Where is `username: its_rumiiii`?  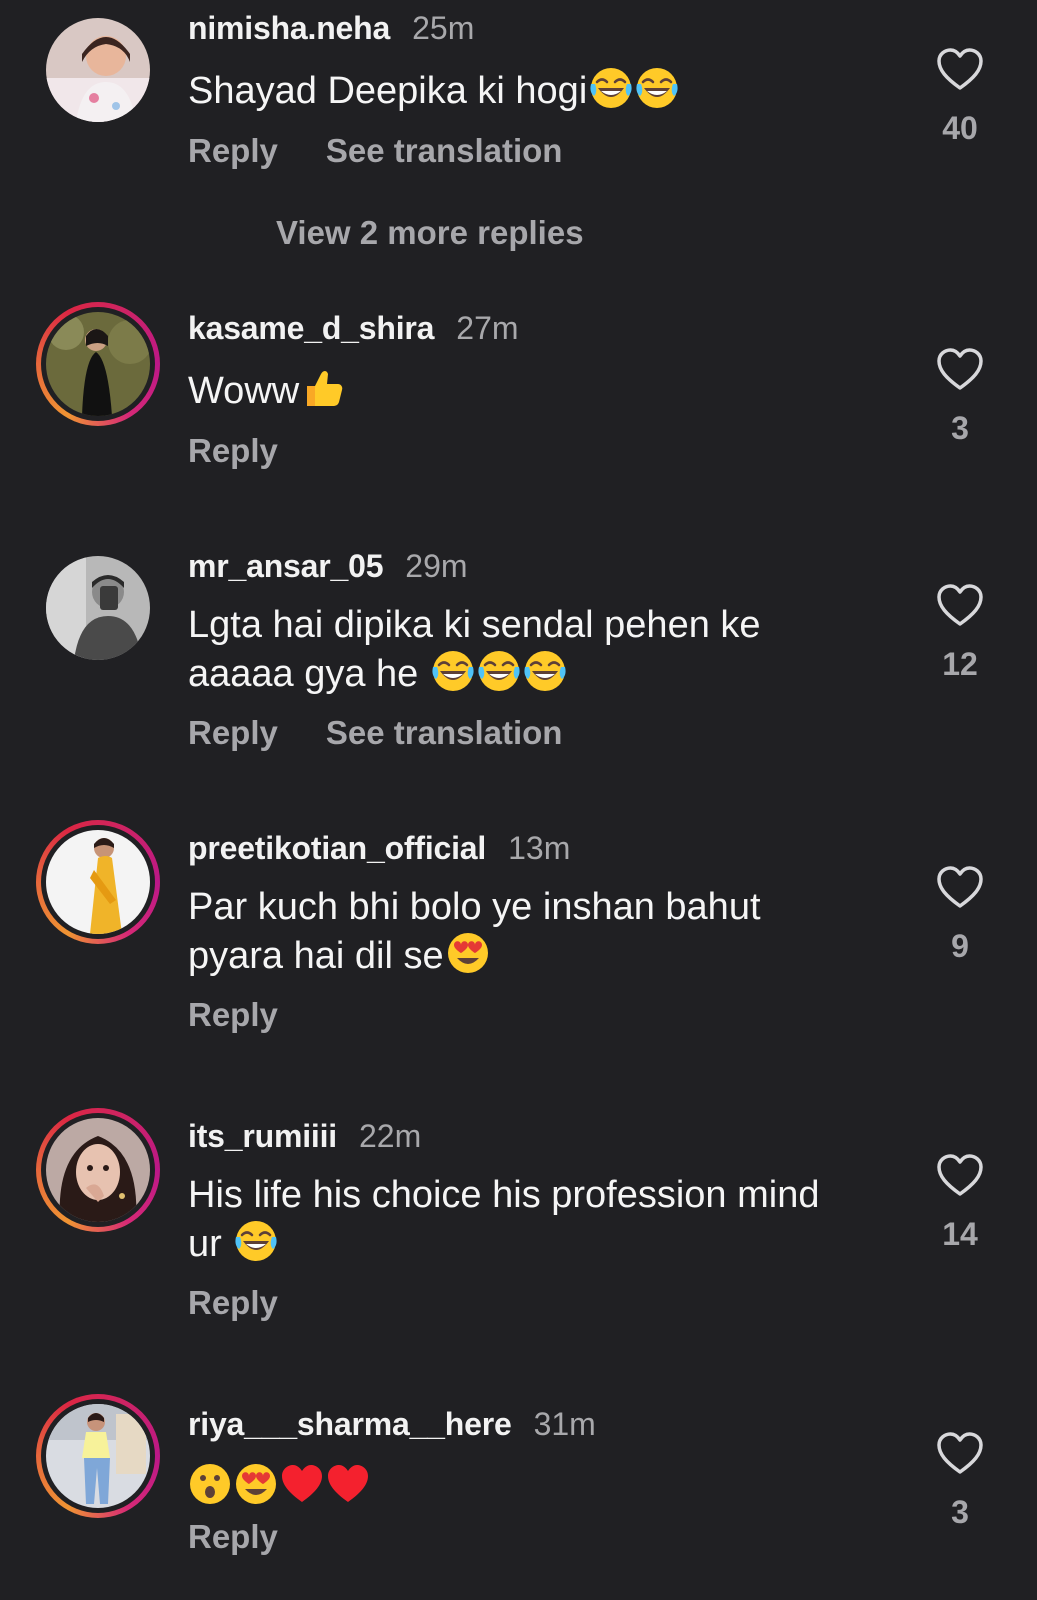
username: its_rumiiii is located at coordinates (262, 1136).